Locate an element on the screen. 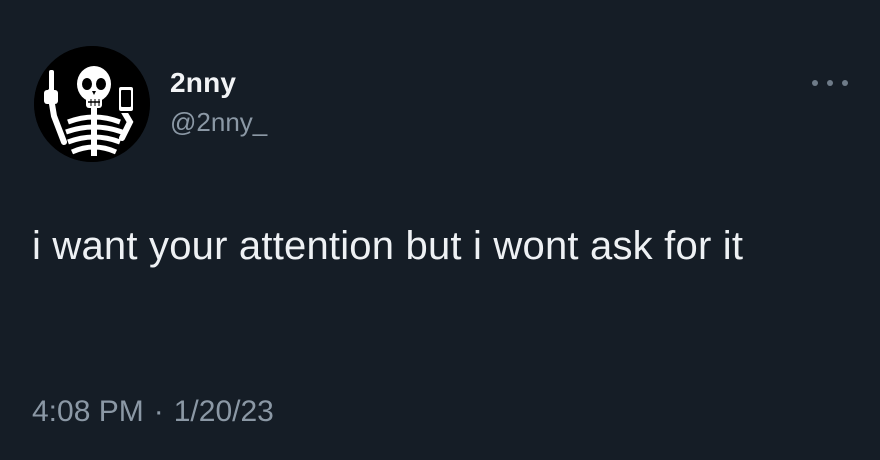 This screenshot has width=880, height=460. user-handle: @2nny_ is located at coordinates (218, 122).